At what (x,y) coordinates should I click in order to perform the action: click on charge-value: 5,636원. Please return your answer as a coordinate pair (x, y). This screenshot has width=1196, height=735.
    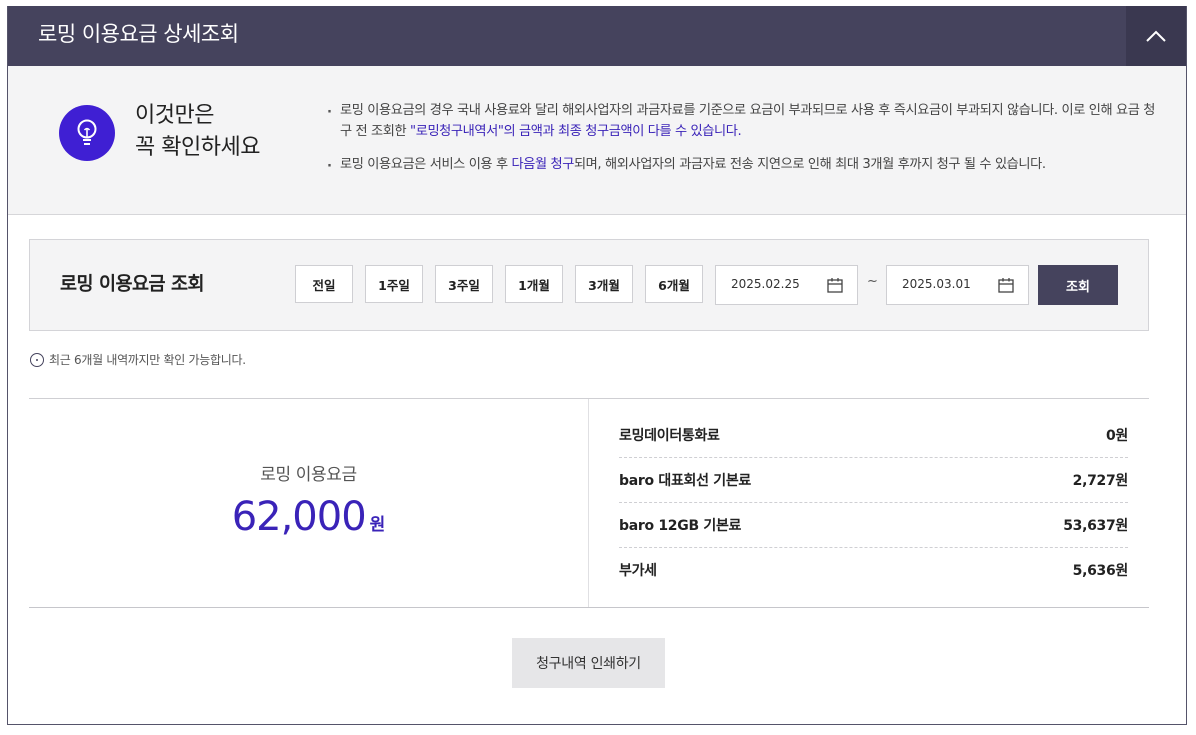
    Looking at the image, I should click on (1100, 571).